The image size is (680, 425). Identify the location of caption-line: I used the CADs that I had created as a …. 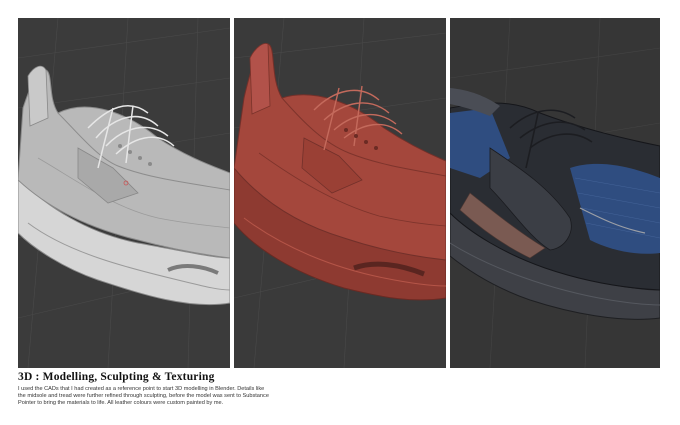
(141, 389).